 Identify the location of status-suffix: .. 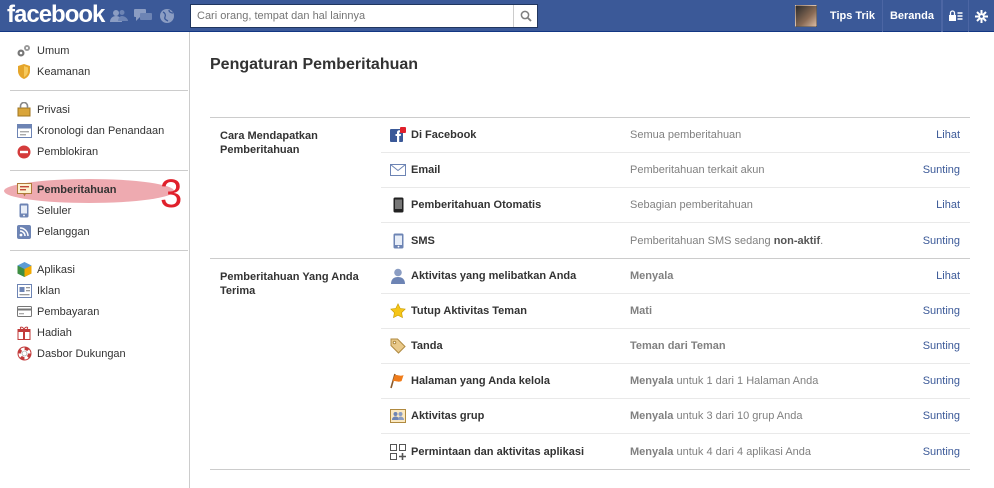
(822, 240).